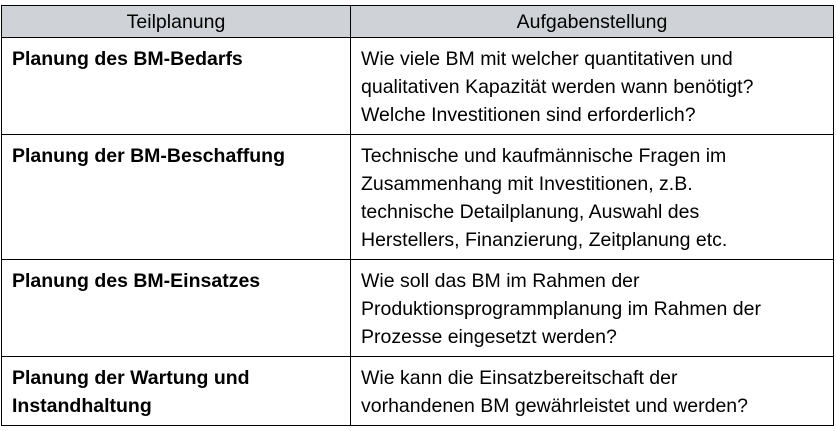 This screenshot has width=836, height=431. What do you see at coordinates (530, 212) in the screenshot?
I see `description-line: technische Detailplanung, Auswahl des` at bounding box center [530, 212].